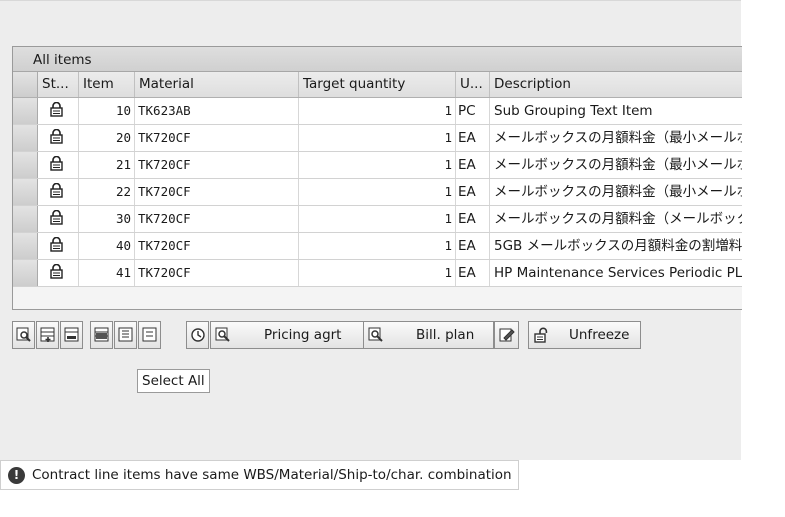 This screenshot has width=785, height=517. What do you see at coordinates (370, 0) in the screenshot?
I see `top-divider` at bounding box center [370, 0].